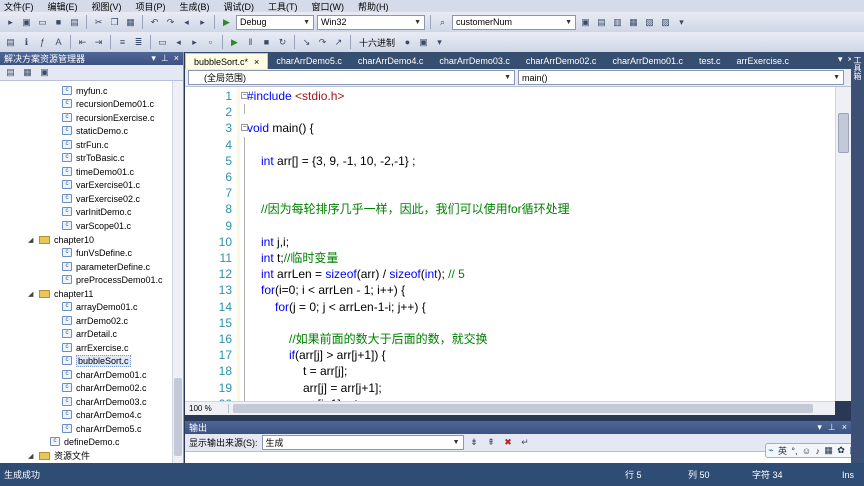  I want to click on tree-file: c bubbleSort.c, so click(96, 360).